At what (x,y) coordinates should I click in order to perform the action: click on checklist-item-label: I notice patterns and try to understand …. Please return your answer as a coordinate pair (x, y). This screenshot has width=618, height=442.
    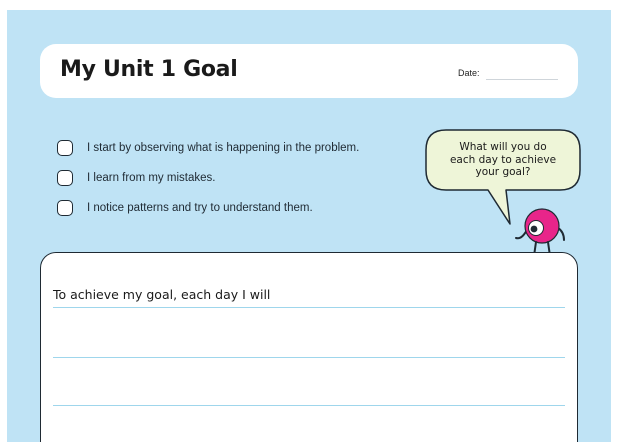
    Looking at the image, I should click on (200, 208).